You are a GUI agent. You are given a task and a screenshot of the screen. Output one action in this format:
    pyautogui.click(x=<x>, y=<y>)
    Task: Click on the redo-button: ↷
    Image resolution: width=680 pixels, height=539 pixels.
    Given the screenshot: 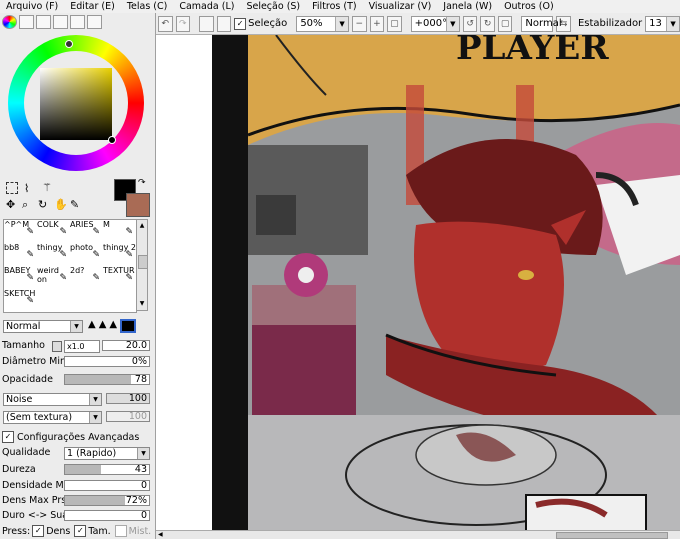 What is the action you would take?
    pyautogui.click(x=183, y=23)
    